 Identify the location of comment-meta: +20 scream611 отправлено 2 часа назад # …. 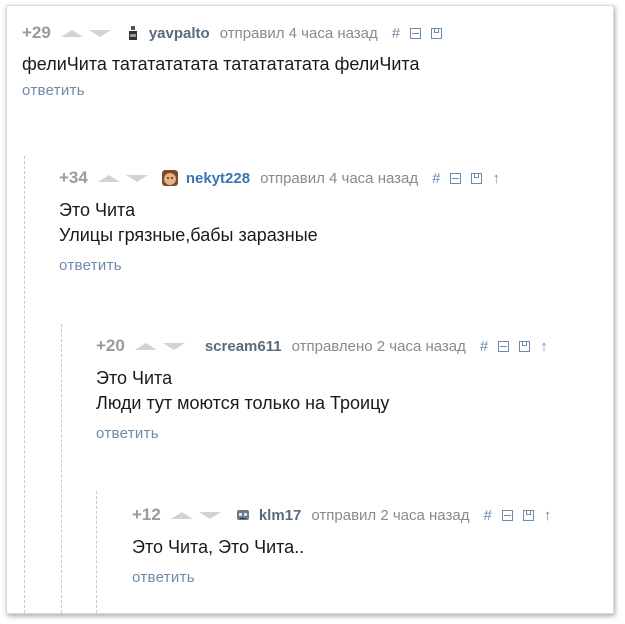
(354, 346).